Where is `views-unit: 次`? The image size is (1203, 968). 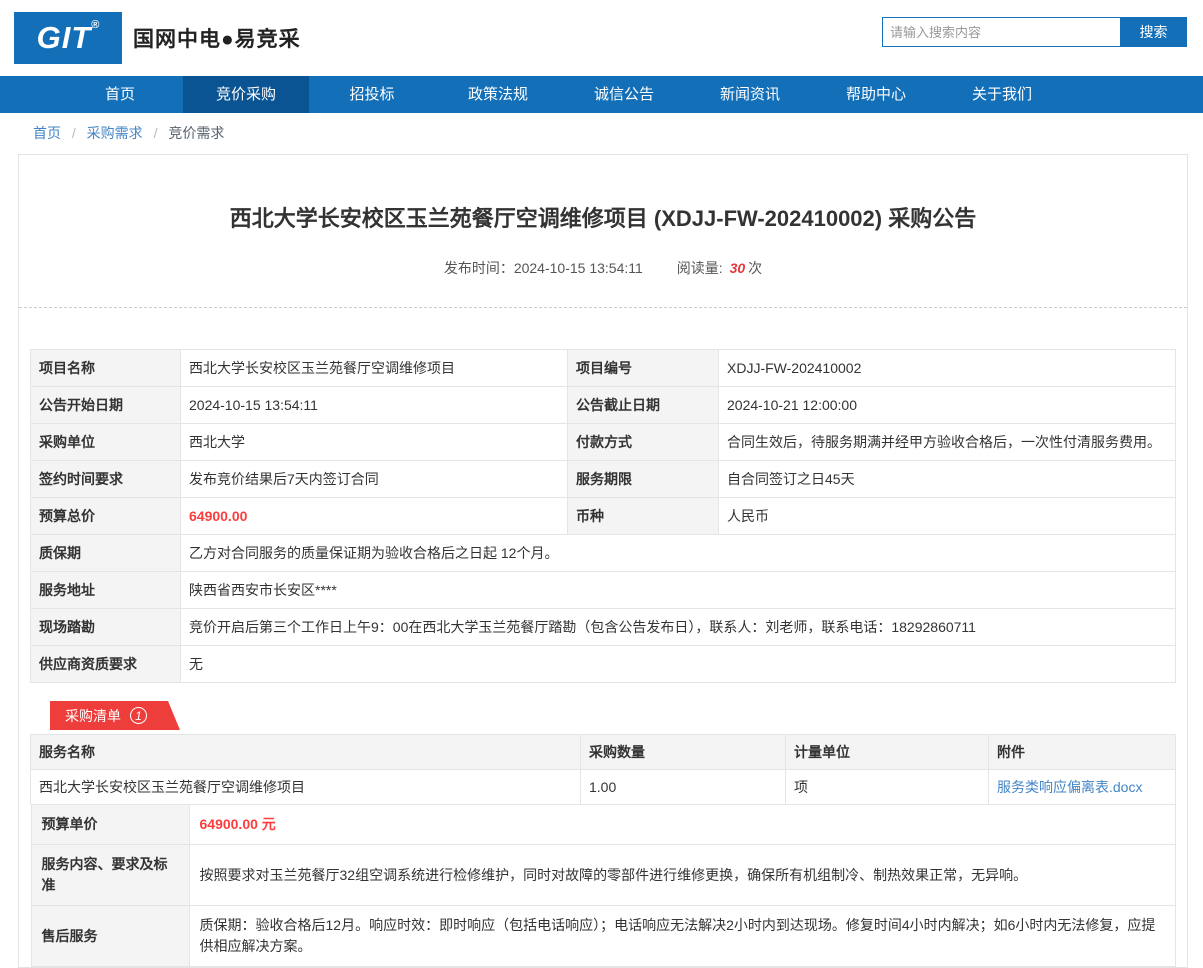 views-unit: 次 is located at coordinates (755, 268).